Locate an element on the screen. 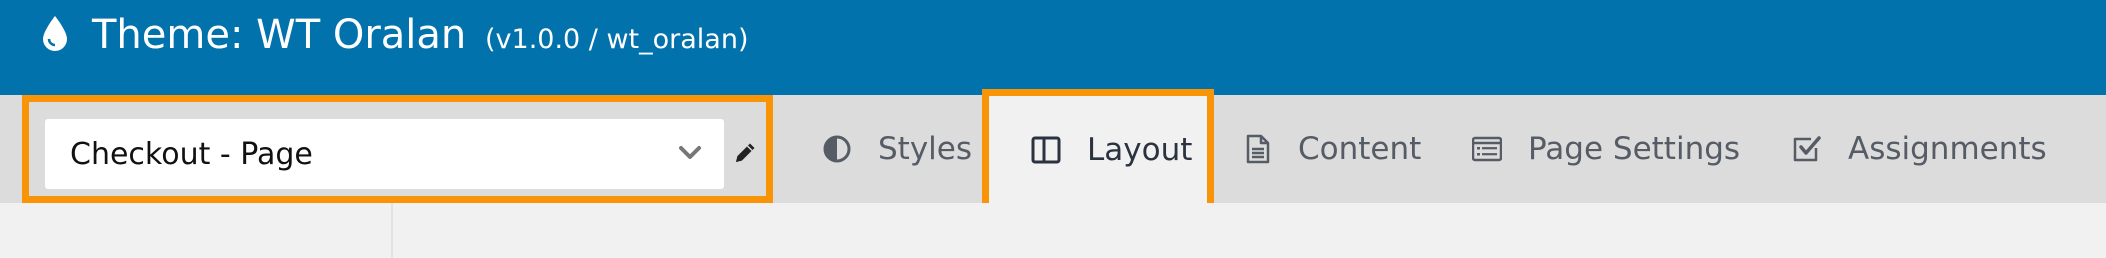  columns-icon is located at coordinates (1046, 150).